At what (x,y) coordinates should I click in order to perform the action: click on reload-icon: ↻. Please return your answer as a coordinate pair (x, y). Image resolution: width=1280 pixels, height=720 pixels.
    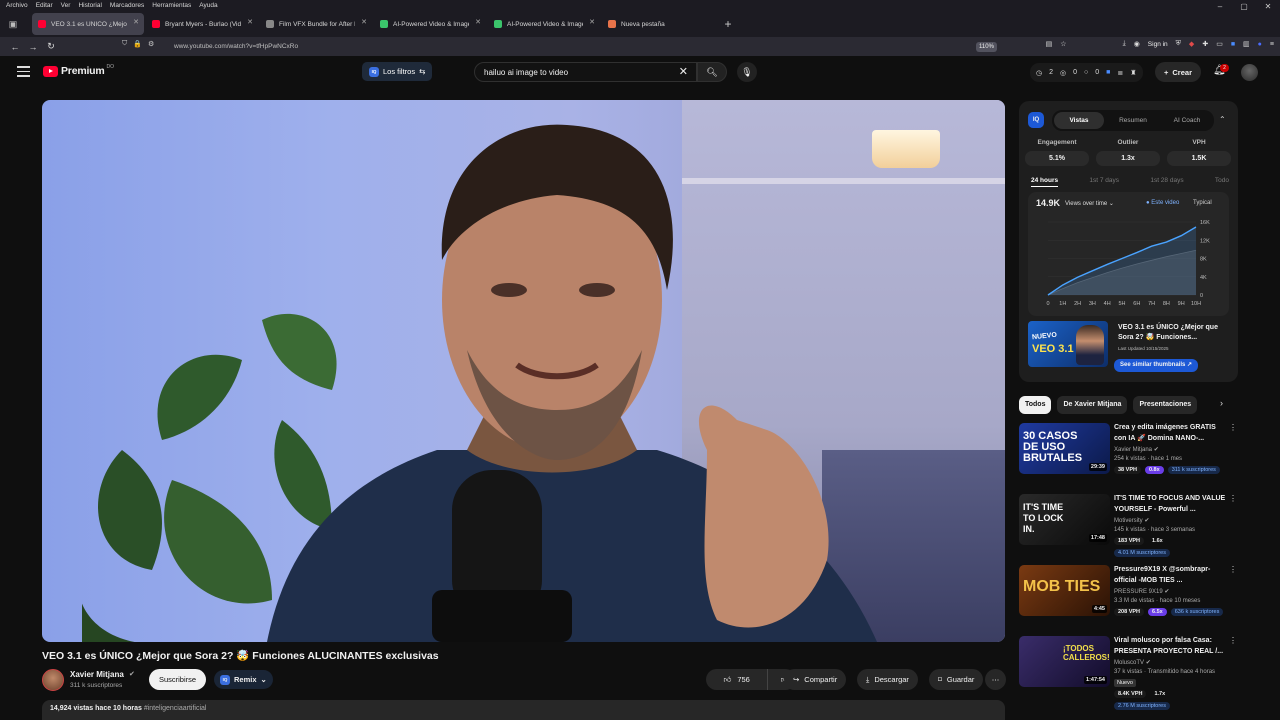
    Looking at the image, I should click on (51, 46).